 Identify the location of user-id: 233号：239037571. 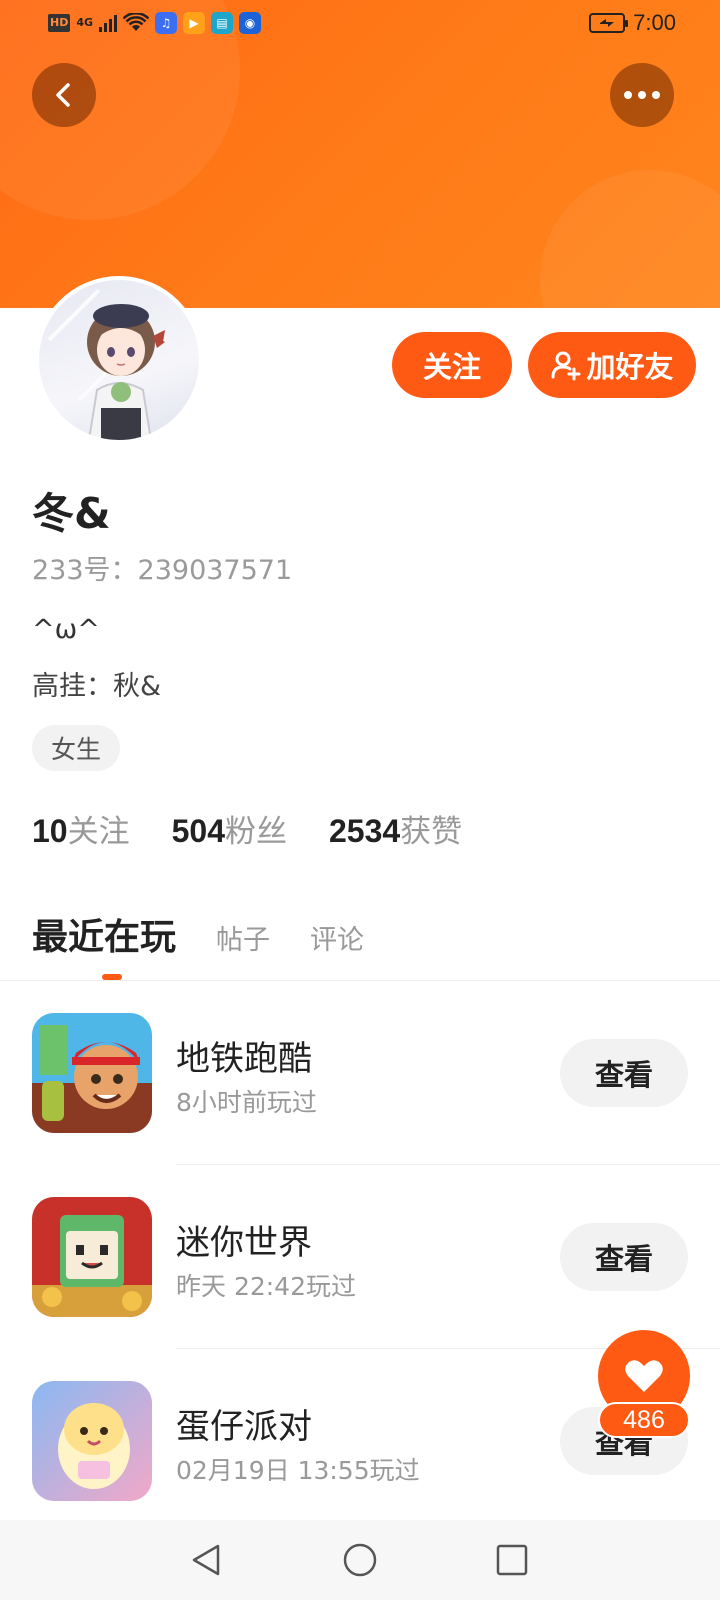
(162, 570).